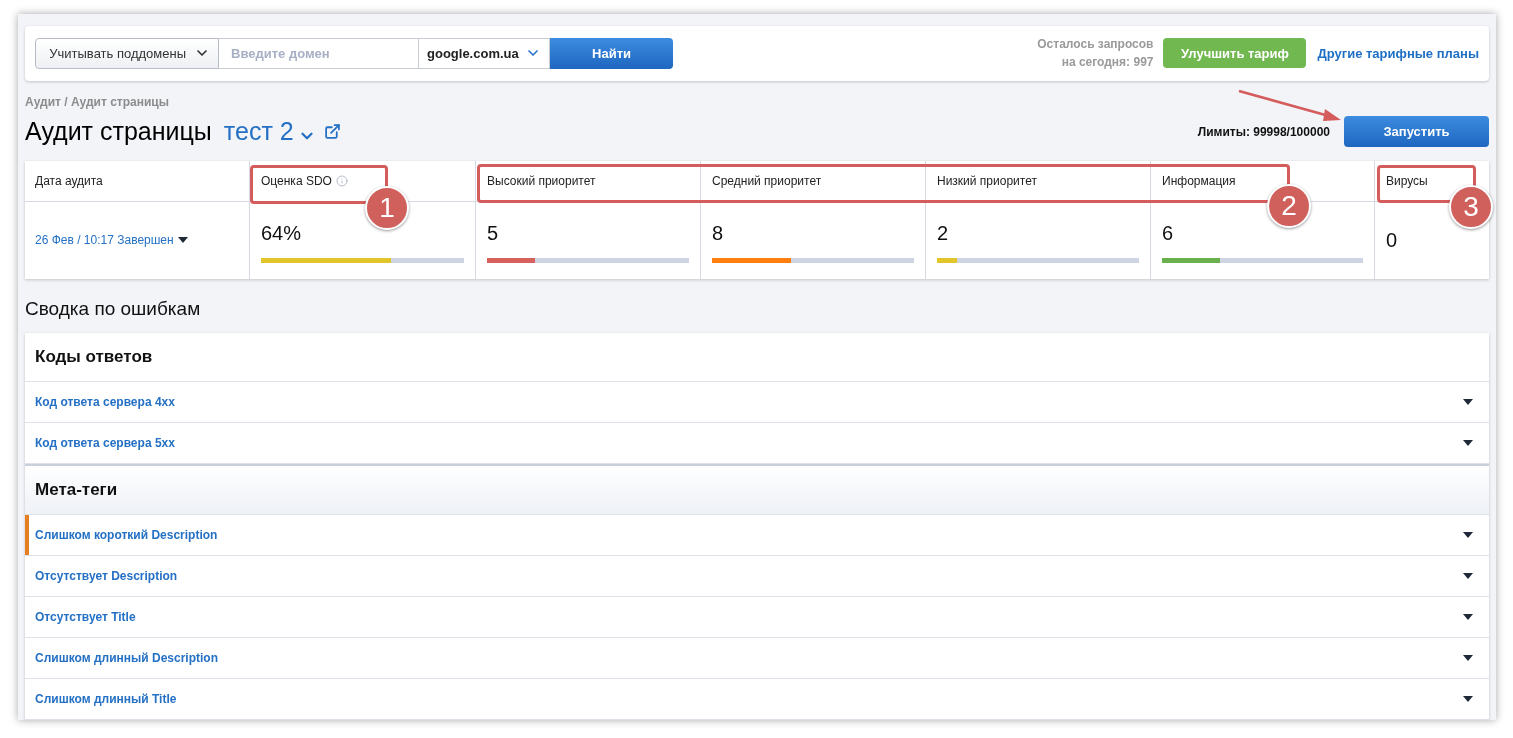 This screenshot has width=1513, height=738. I want to click on column-heading: Низкий приоритет, so click(987, 181).